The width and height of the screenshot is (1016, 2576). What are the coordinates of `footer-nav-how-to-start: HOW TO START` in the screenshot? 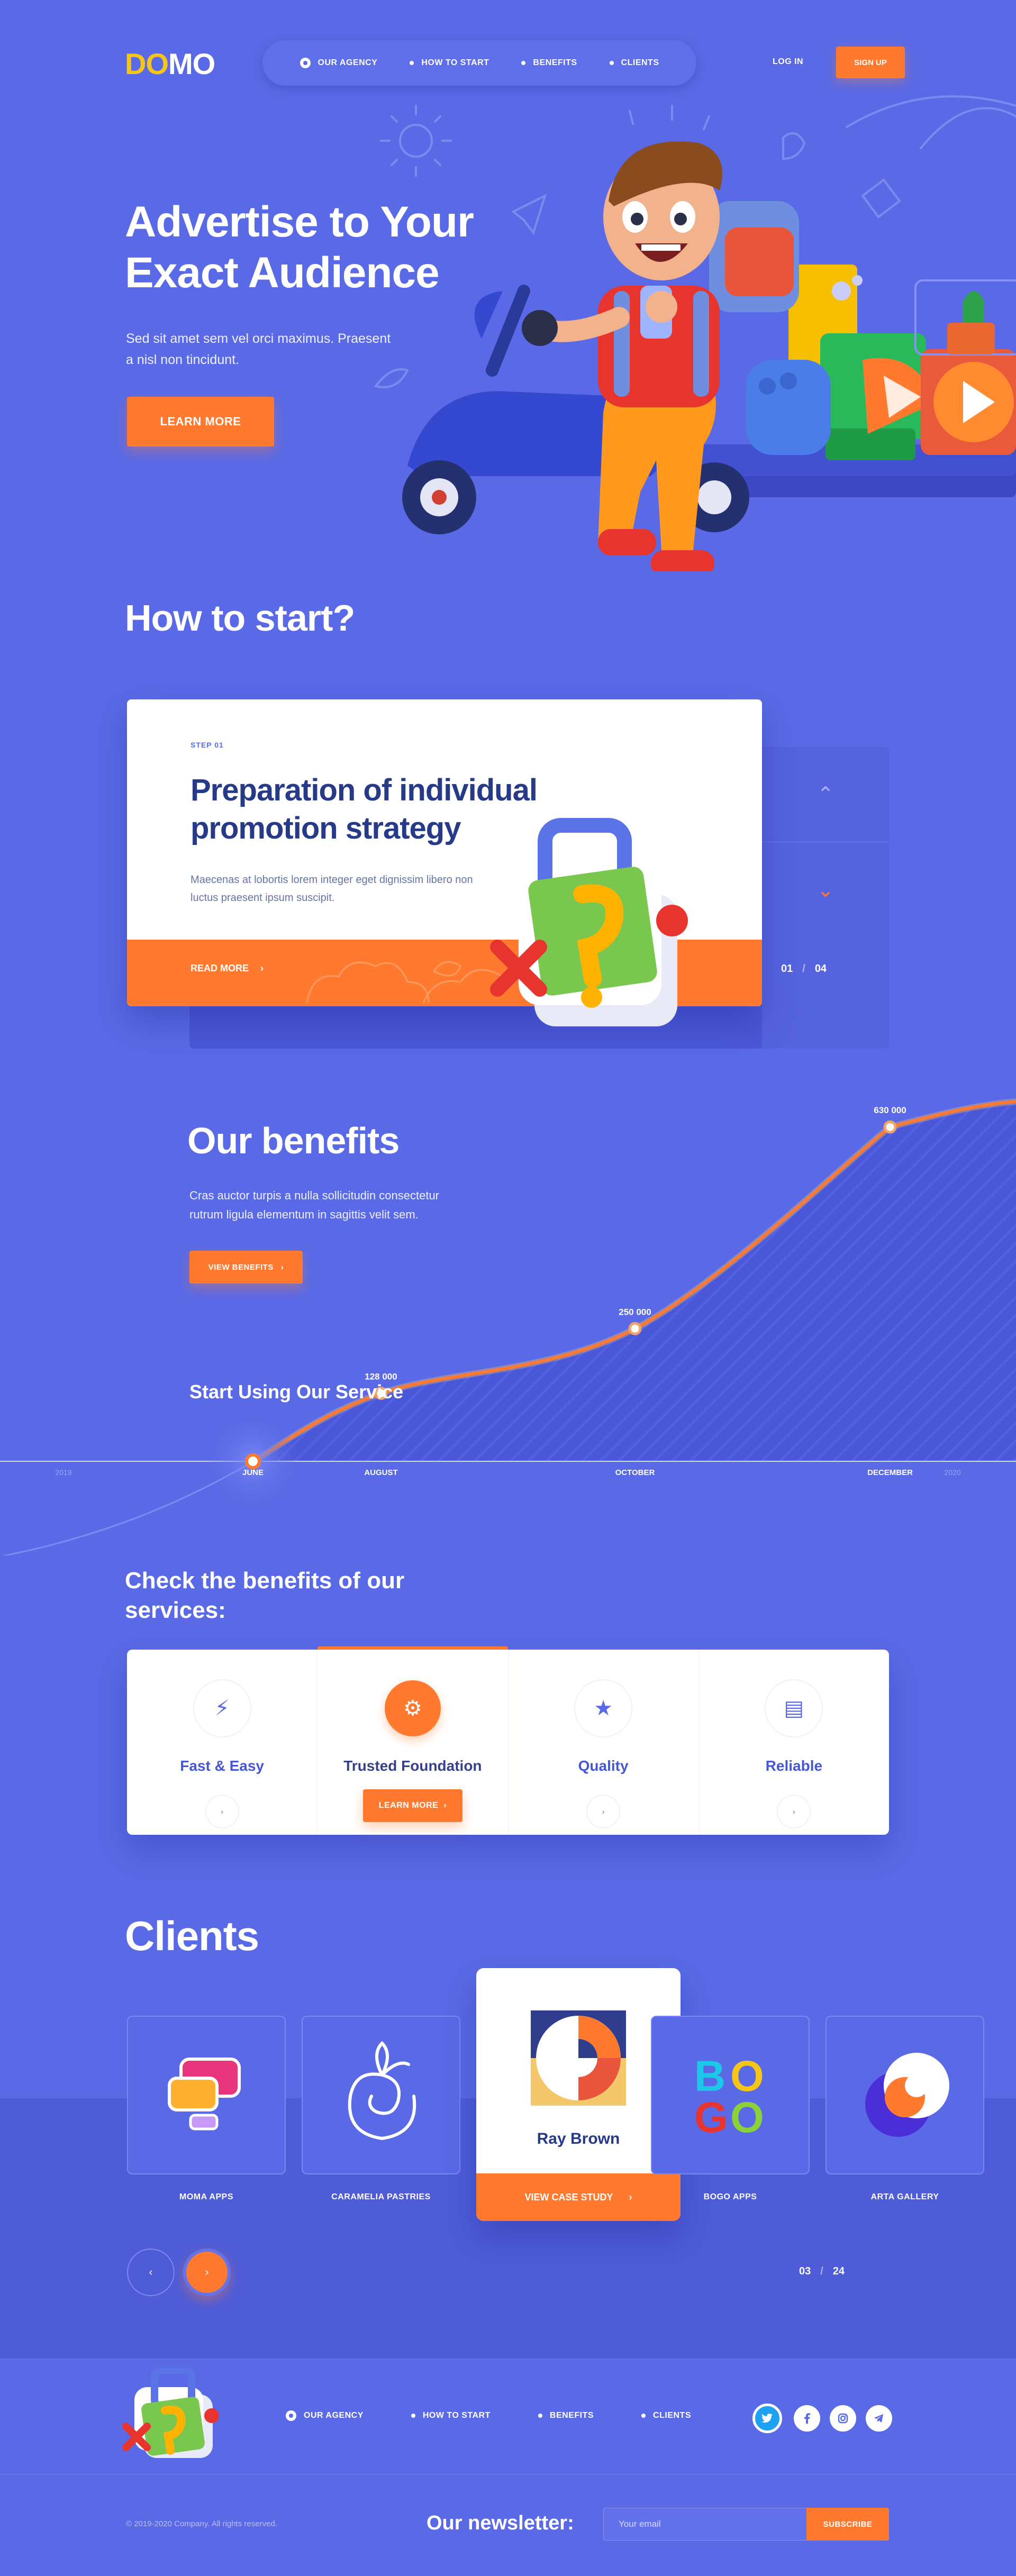 It's located at (451, 2415).